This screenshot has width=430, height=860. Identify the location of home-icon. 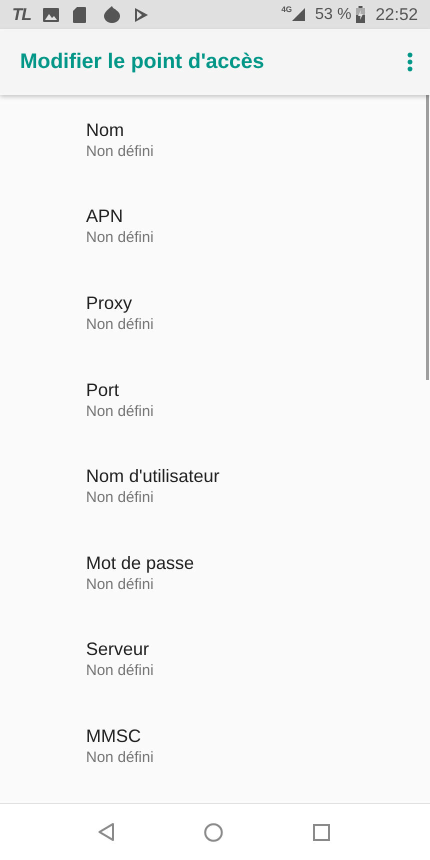
(213, 832).